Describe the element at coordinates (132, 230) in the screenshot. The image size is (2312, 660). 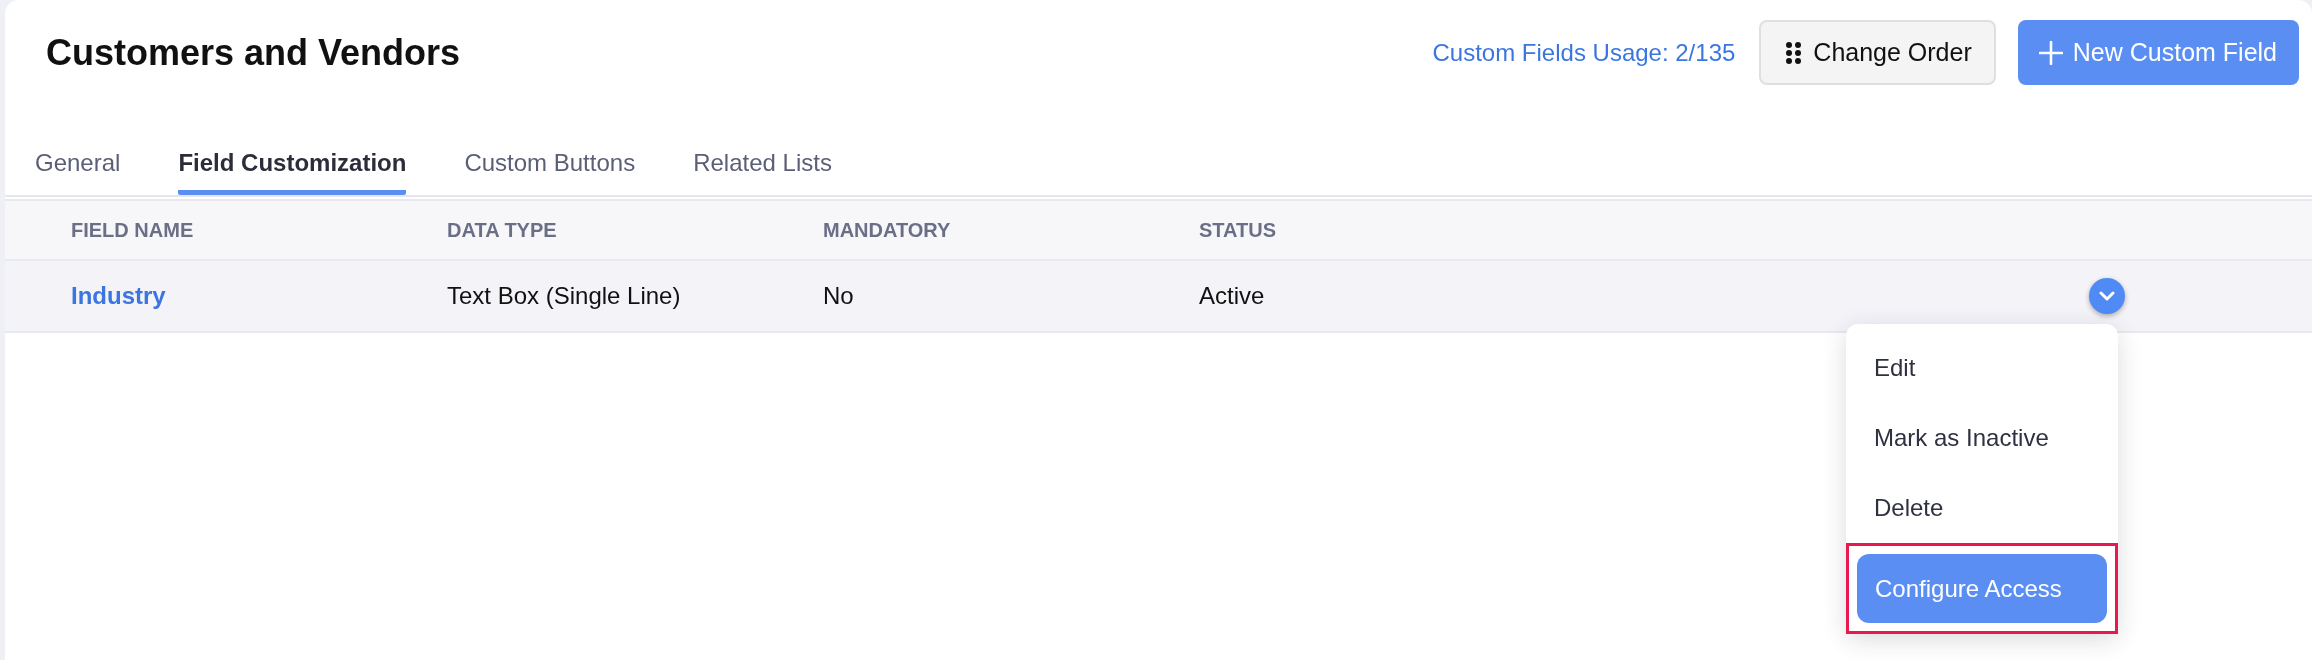
I see `column-header: FIELD NAME` at that location.